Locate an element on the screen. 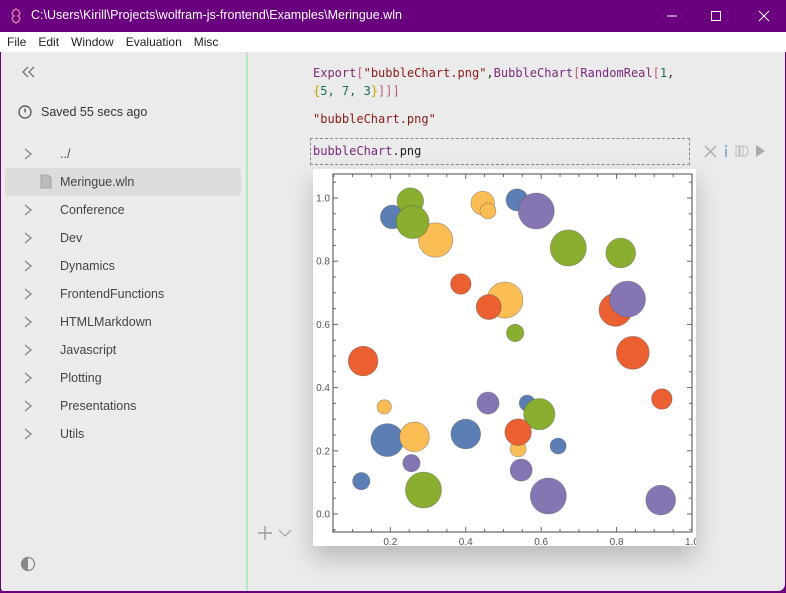  bubble-s3-p3 is located at coordinates (488, 307).